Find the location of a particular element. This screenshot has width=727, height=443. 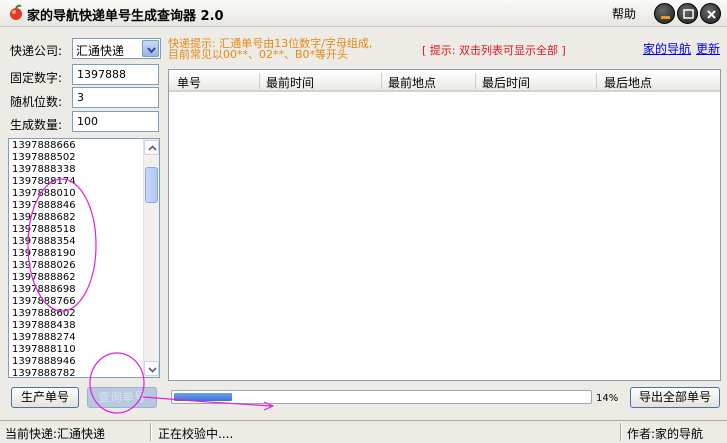

maximize-icon is located at coordinates (688, 14).